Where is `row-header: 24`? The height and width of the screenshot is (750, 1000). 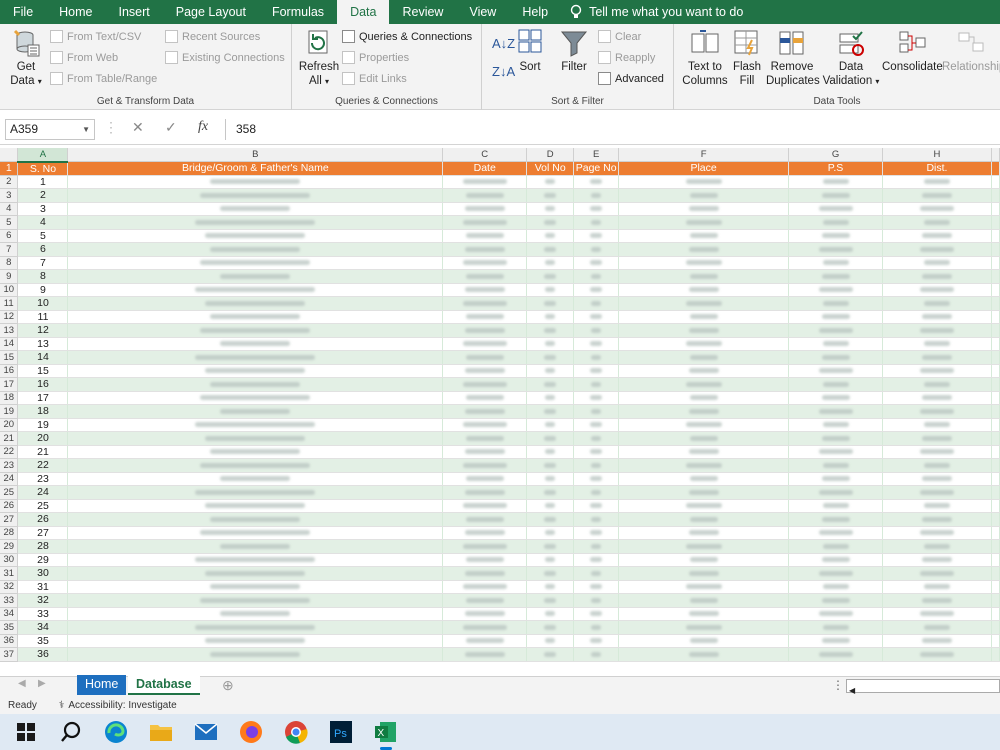 row-header: 24 is located at coordinates (9, 479).